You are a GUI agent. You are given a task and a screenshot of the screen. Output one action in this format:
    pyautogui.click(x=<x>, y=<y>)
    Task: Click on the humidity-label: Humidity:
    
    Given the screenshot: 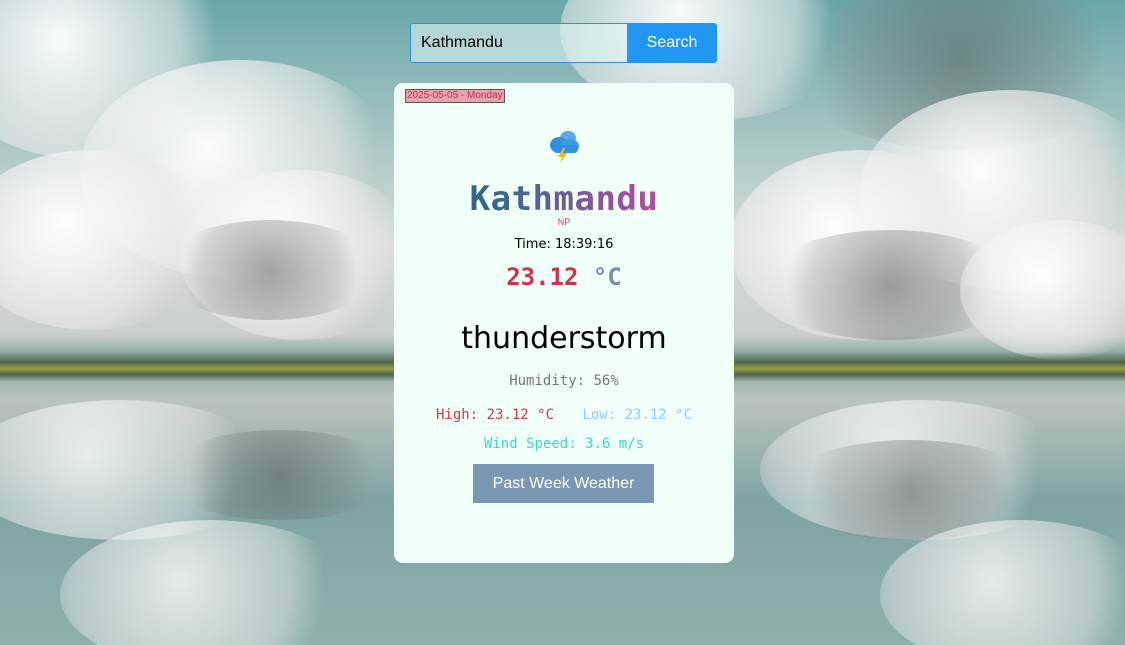 What is the action you would take?
    pyautogui.click(x=547, y=381)
    